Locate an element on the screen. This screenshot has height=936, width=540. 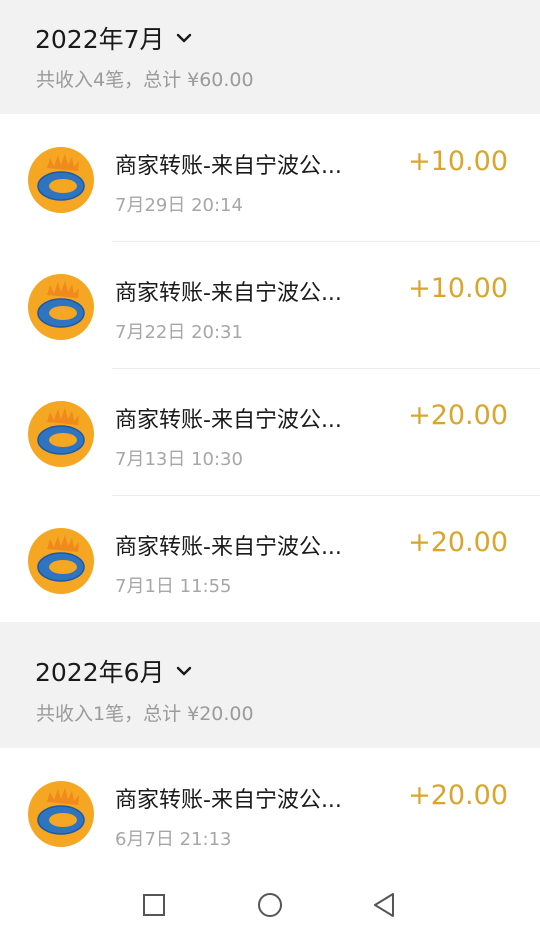
transaction-time: 7月29日 20:14 is located at coordinates (179, 205).